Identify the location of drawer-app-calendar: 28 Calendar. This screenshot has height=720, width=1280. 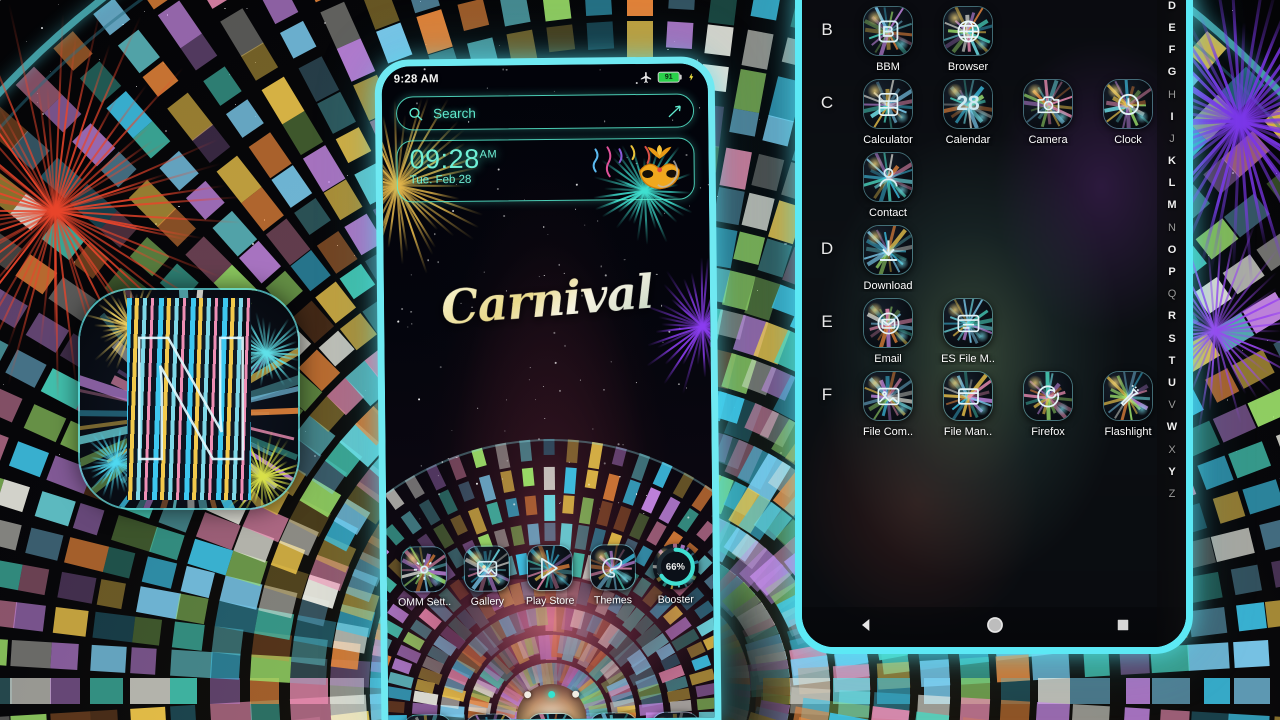
(968, 109).